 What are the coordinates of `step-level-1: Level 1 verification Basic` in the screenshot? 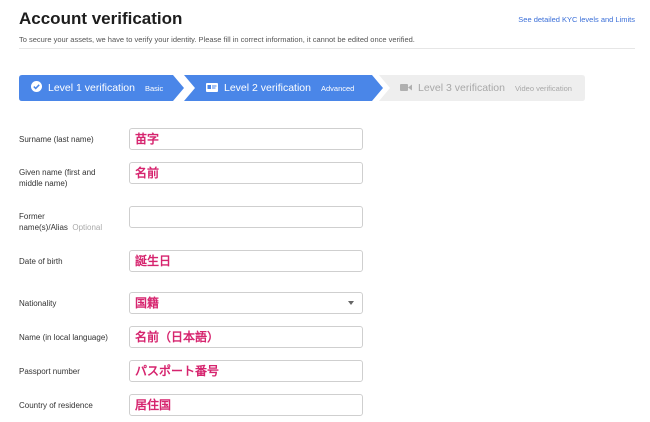 It's located at (101, 88).